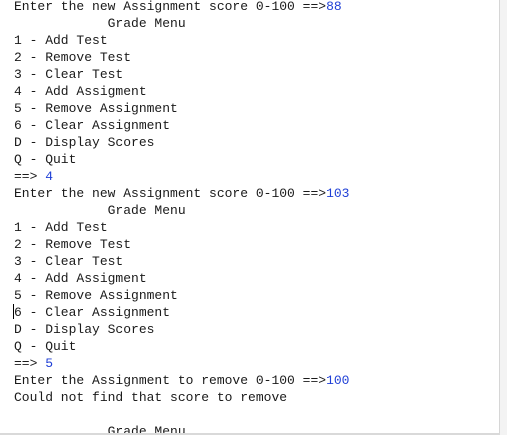 The image size is (507, 435). Describe the element at coordinates (334, 7) in the screenshot. I see `console-line-input: 88` at that location.